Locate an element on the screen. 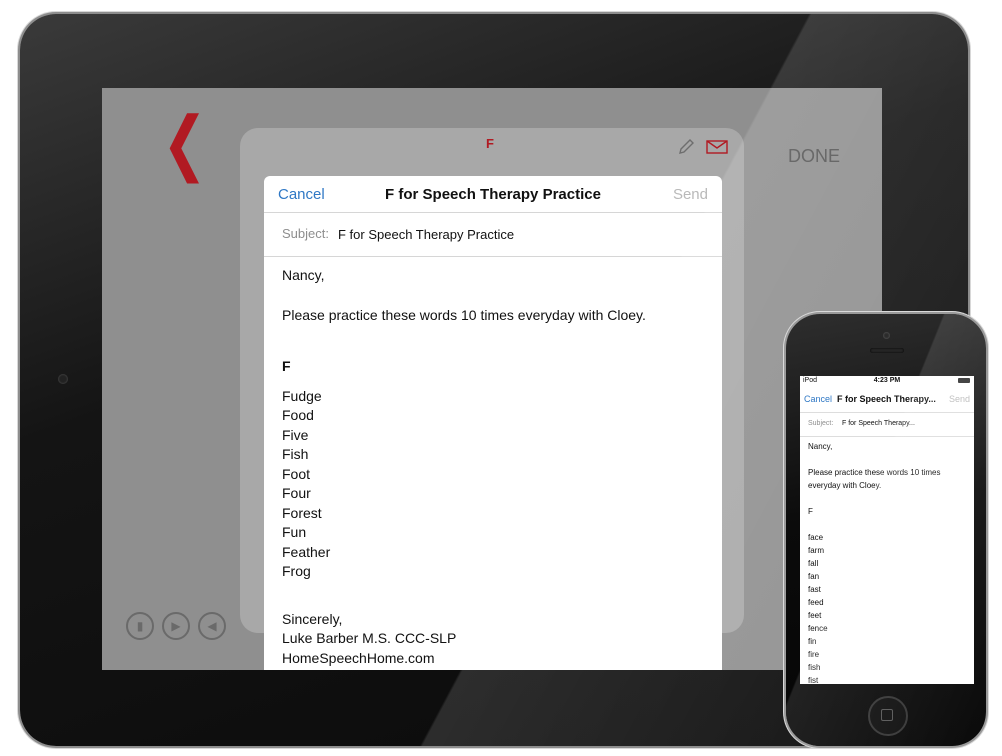 Image resolution: width=1002 pixels, height=756 pixels. list-item: fast is located at coordinates (814, 589).